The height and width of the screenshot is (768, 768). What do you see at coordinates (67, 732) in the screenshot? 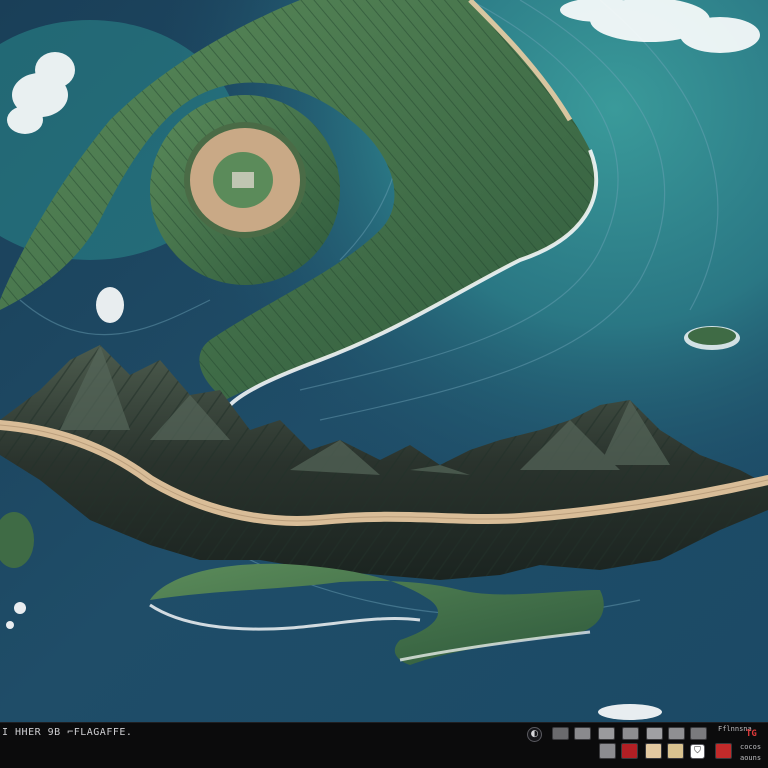
I see `caption-text: I HHER 9B ⌐FLAGAFFE.` at bounding box center [67, 732].